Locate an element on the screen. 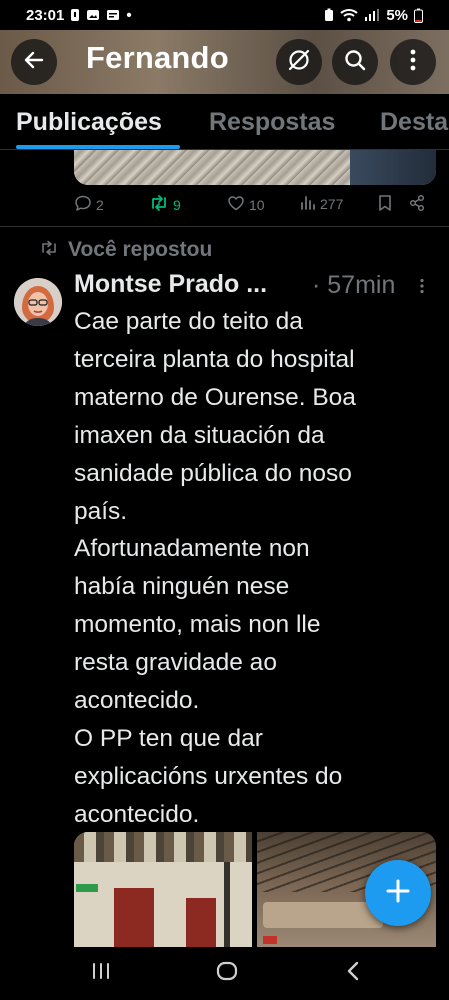  profile-header: Fernando is located at coordinates (224, 62).